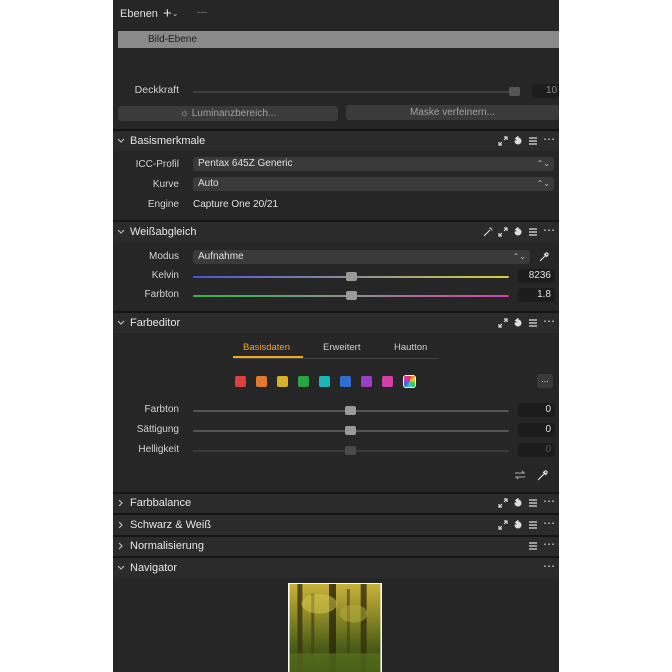 This screenshot has height=672, width=672. Describe the element at coordinates (157, 429) in the screenshot. I see `saturation-label: Sättigung` at that location.